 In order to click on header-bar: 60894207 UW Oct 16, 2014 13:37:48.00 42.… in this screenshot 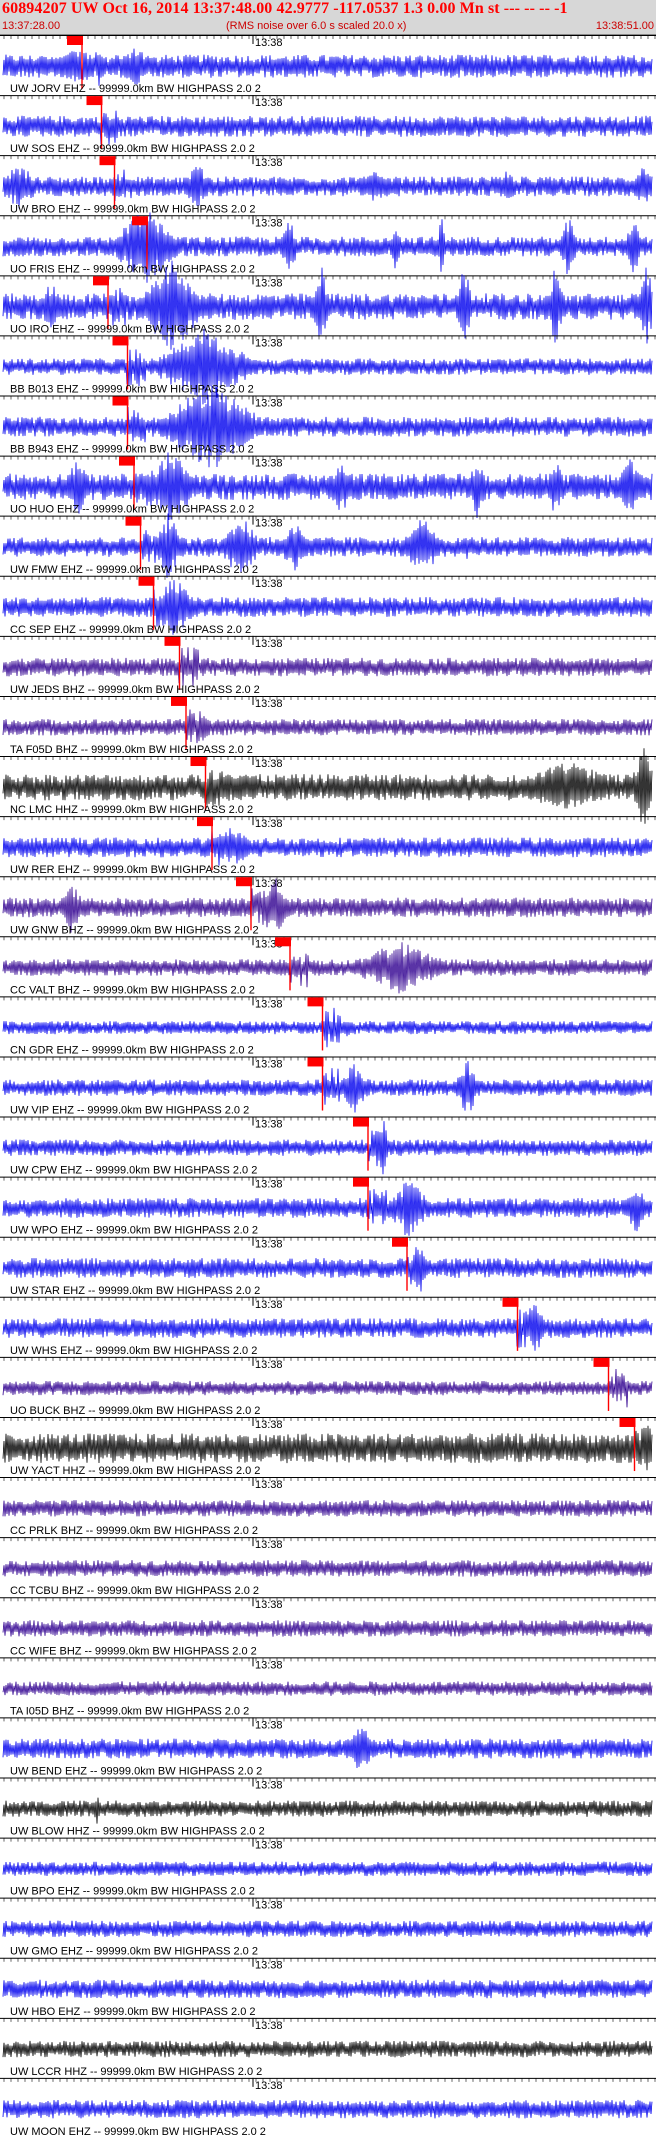, I will do `click(328, 17)`.